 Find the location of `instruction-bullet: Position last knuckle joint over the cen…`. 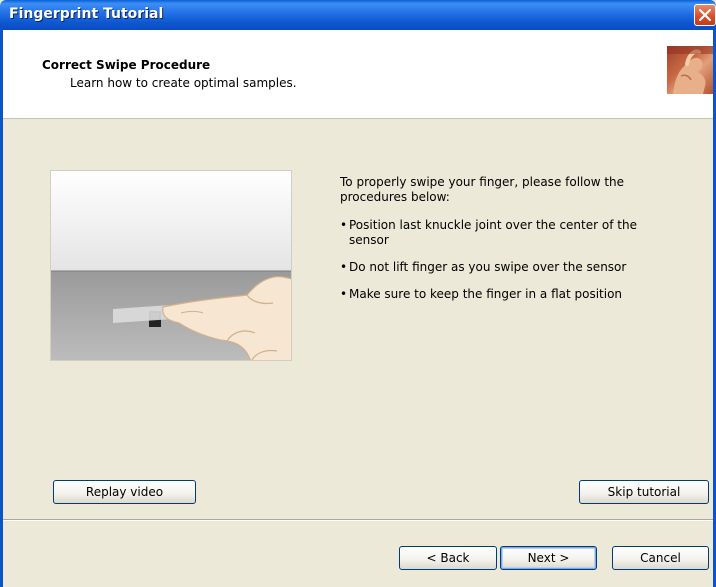

instruction-bullet: Position last knuckle joint over the cen… is located at coordinates (510, 233).